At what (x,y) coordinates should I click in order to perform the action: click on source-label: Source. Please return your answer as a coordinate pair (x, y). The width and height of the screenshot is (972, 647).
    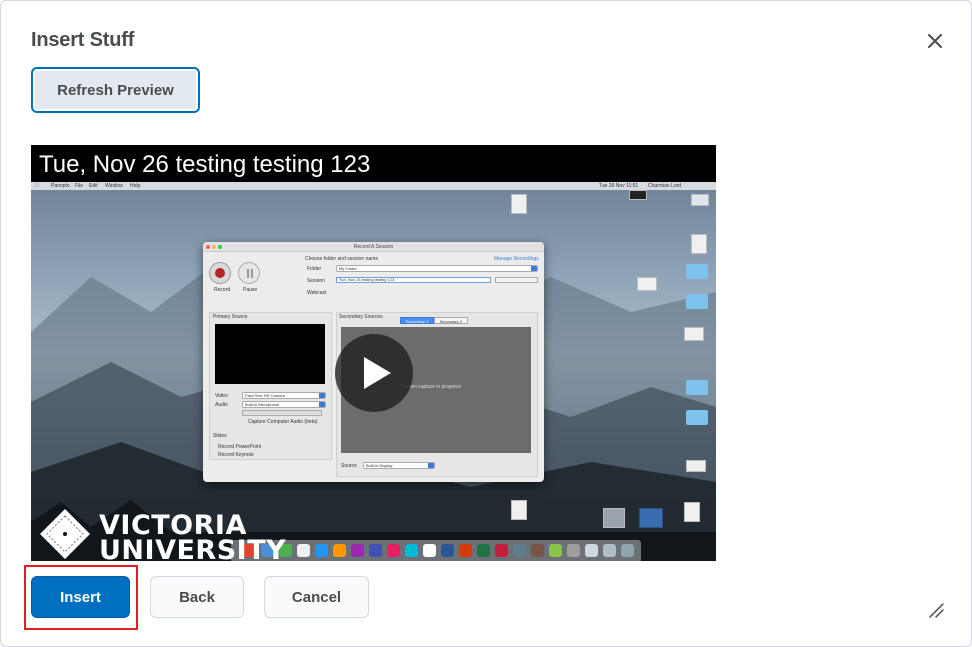
    Looking at the image, I should click on (349, 466).